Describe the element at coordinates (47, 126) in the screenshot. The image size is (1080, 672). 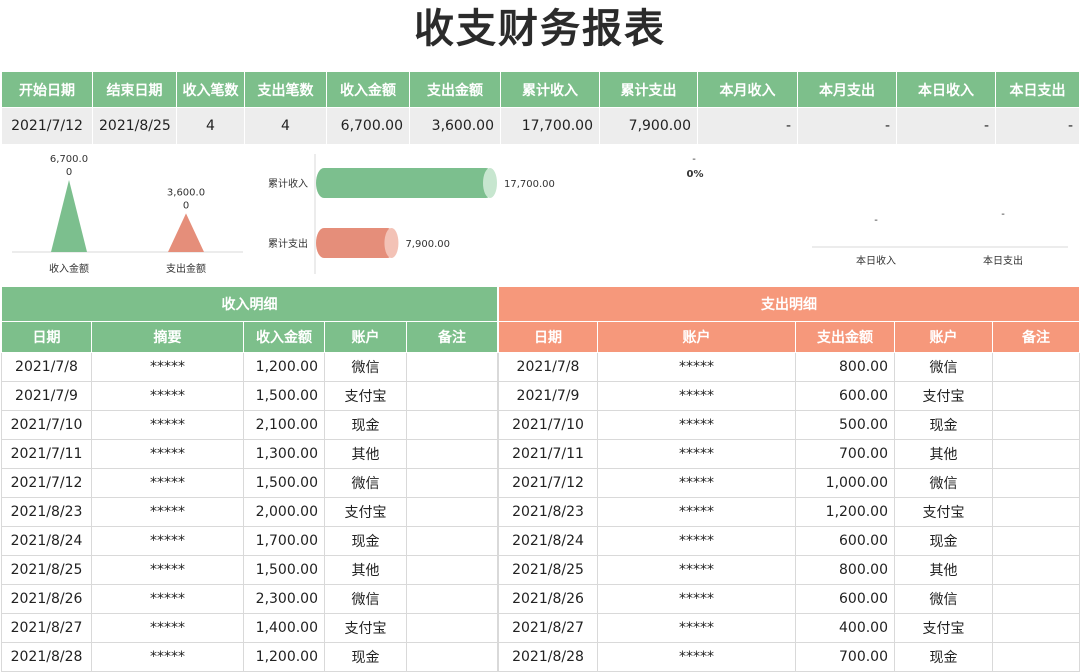
I see `summary-start-date: 2021/7/12` at that location.